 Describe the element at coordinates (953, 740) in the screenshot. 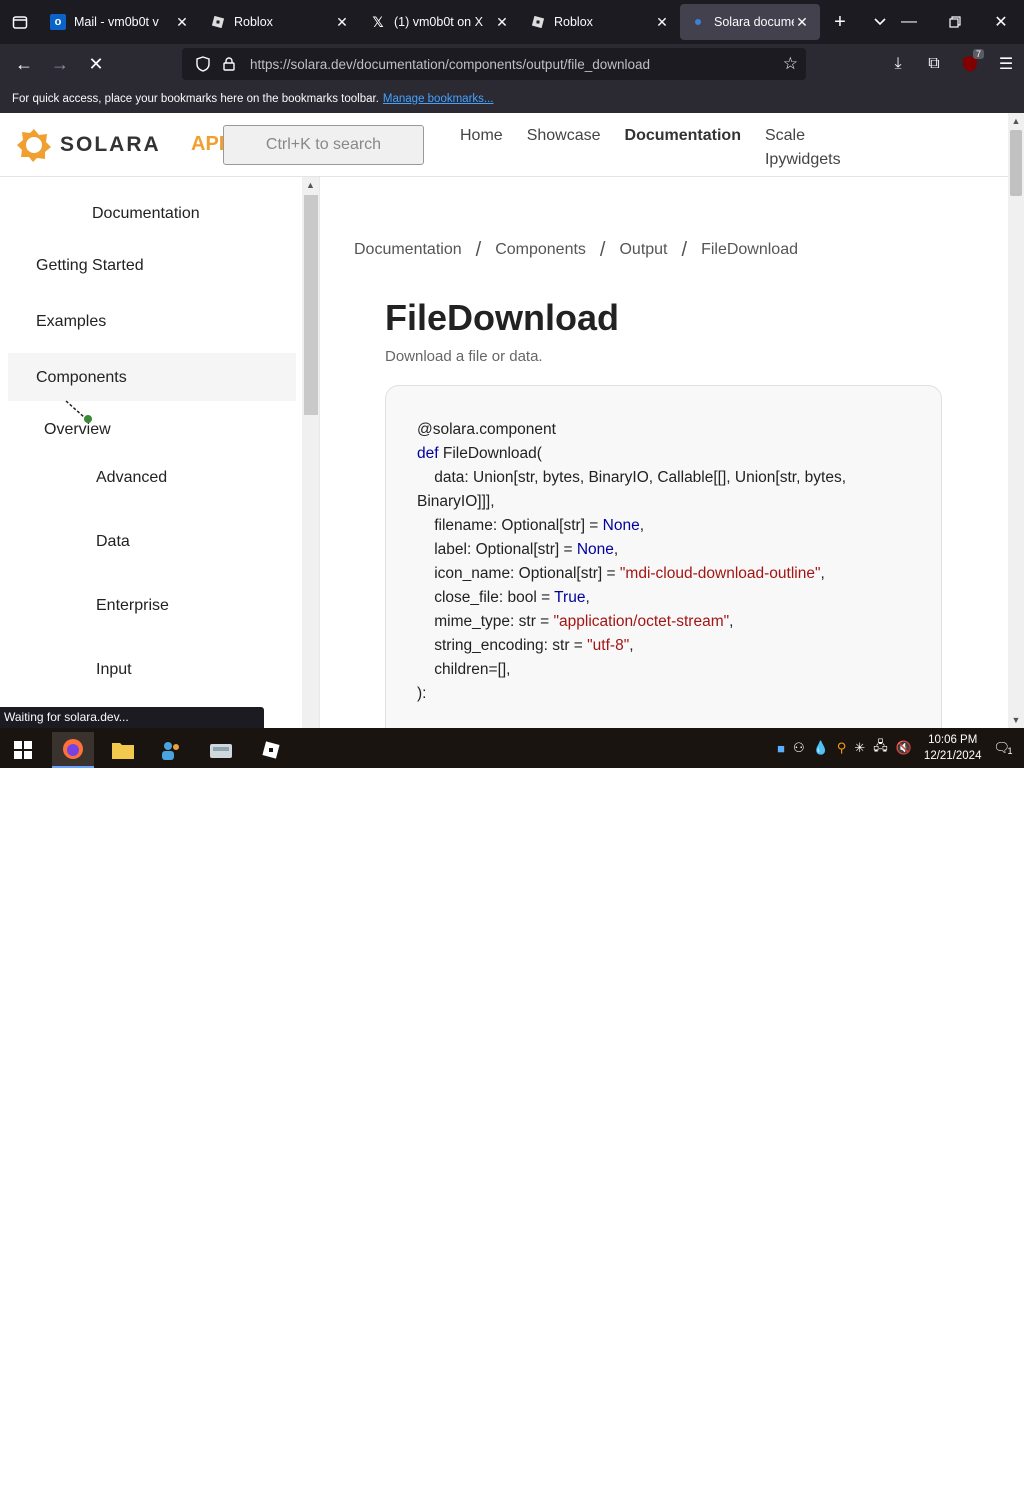

I see `clock-time: 10:06 PM` at that location.